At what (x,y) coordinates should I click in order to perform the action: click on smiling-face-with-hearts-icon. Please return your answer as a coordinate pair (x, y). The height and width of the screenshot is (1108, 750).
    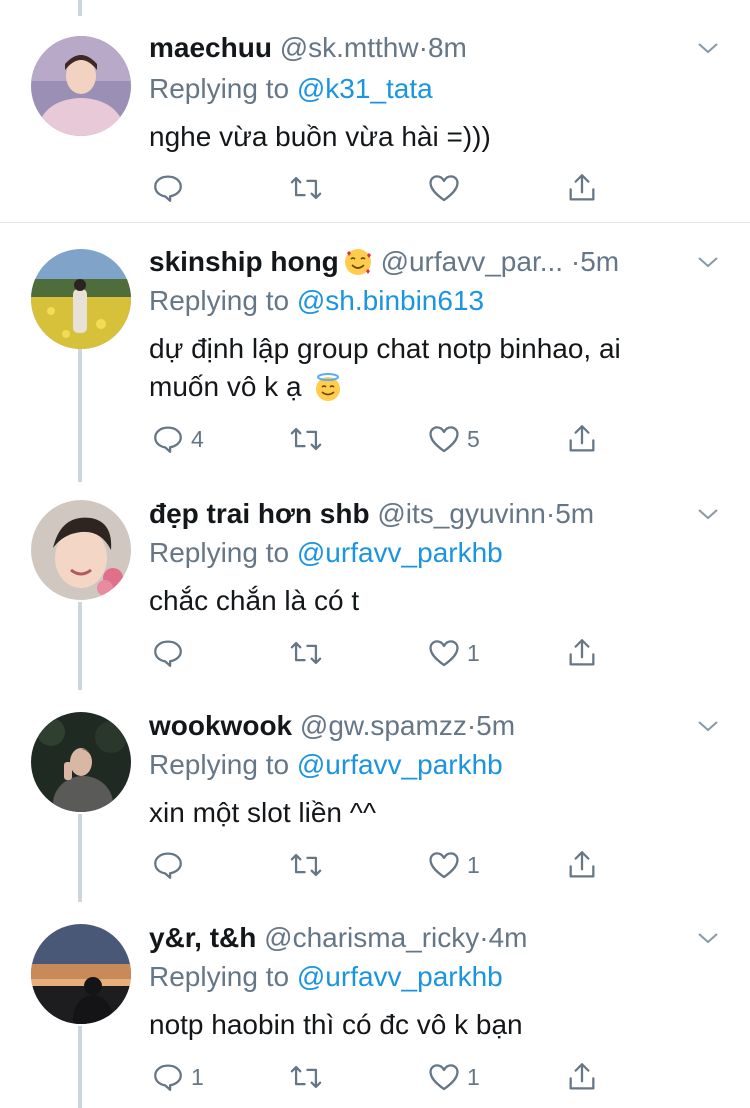
    Looking at the image, I should click on (357, 262).